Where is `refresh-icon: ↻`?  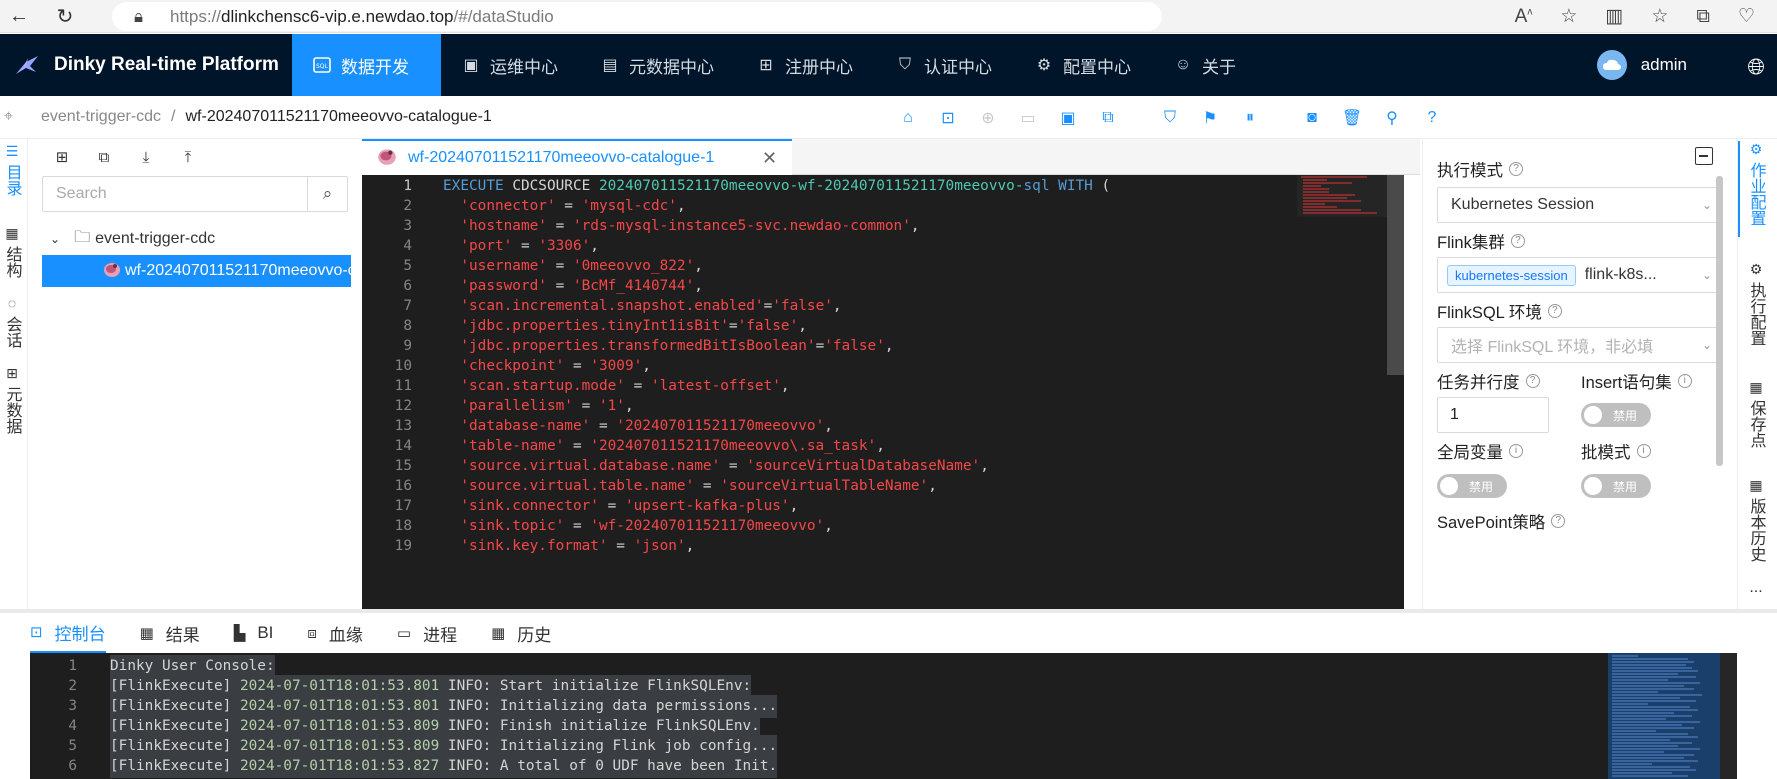 refresh-icon: ↻ is located at coordinates (65, 16).